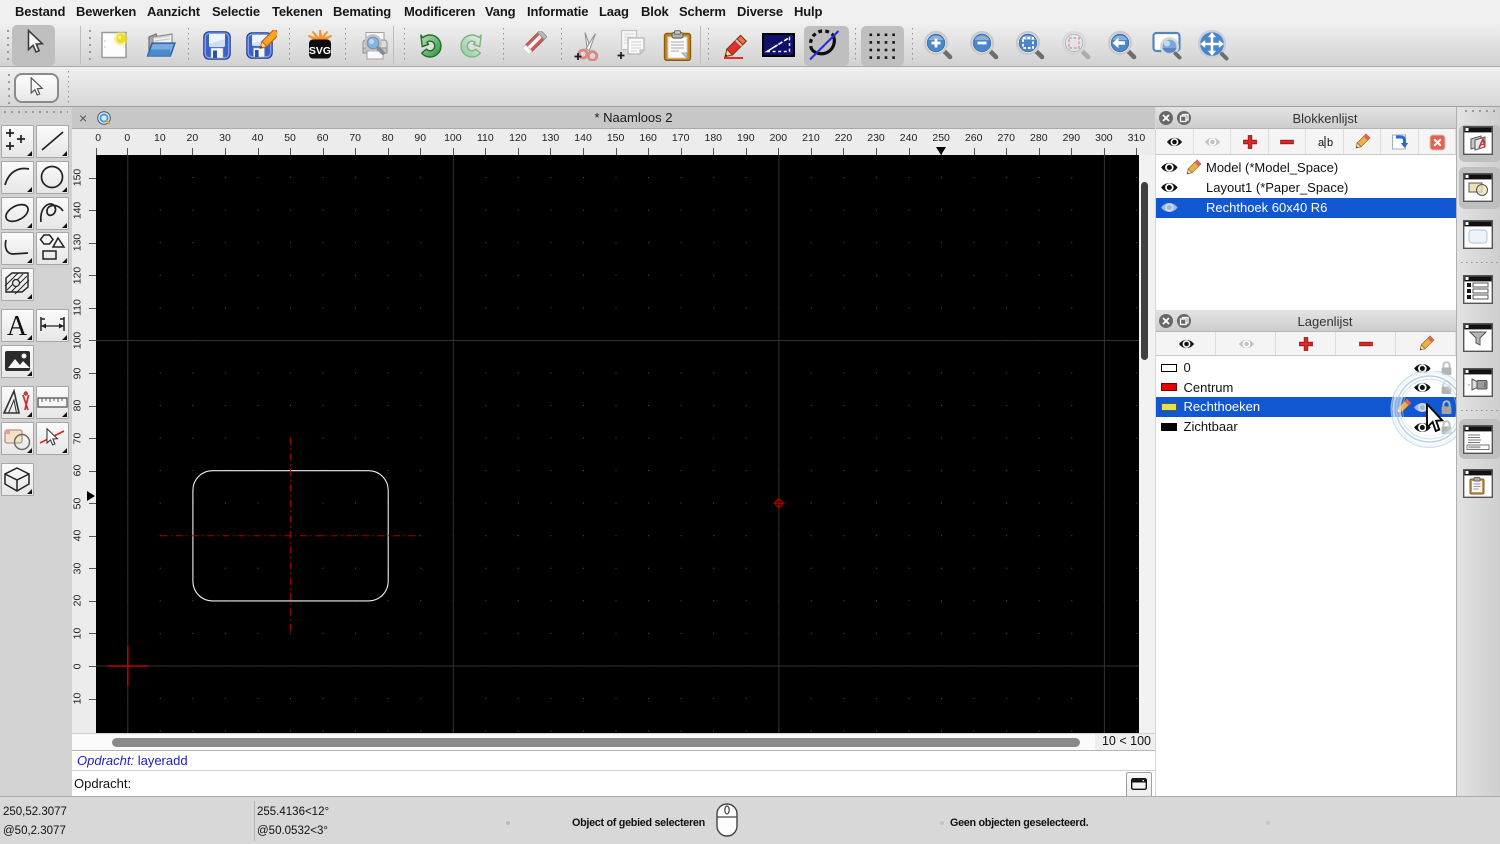 This screenshot has width=1500, height=844. What do you see at coordinates (1321, 143) in the screenshot?
I see `svg-text: a` at bounding box center [1321, 143].